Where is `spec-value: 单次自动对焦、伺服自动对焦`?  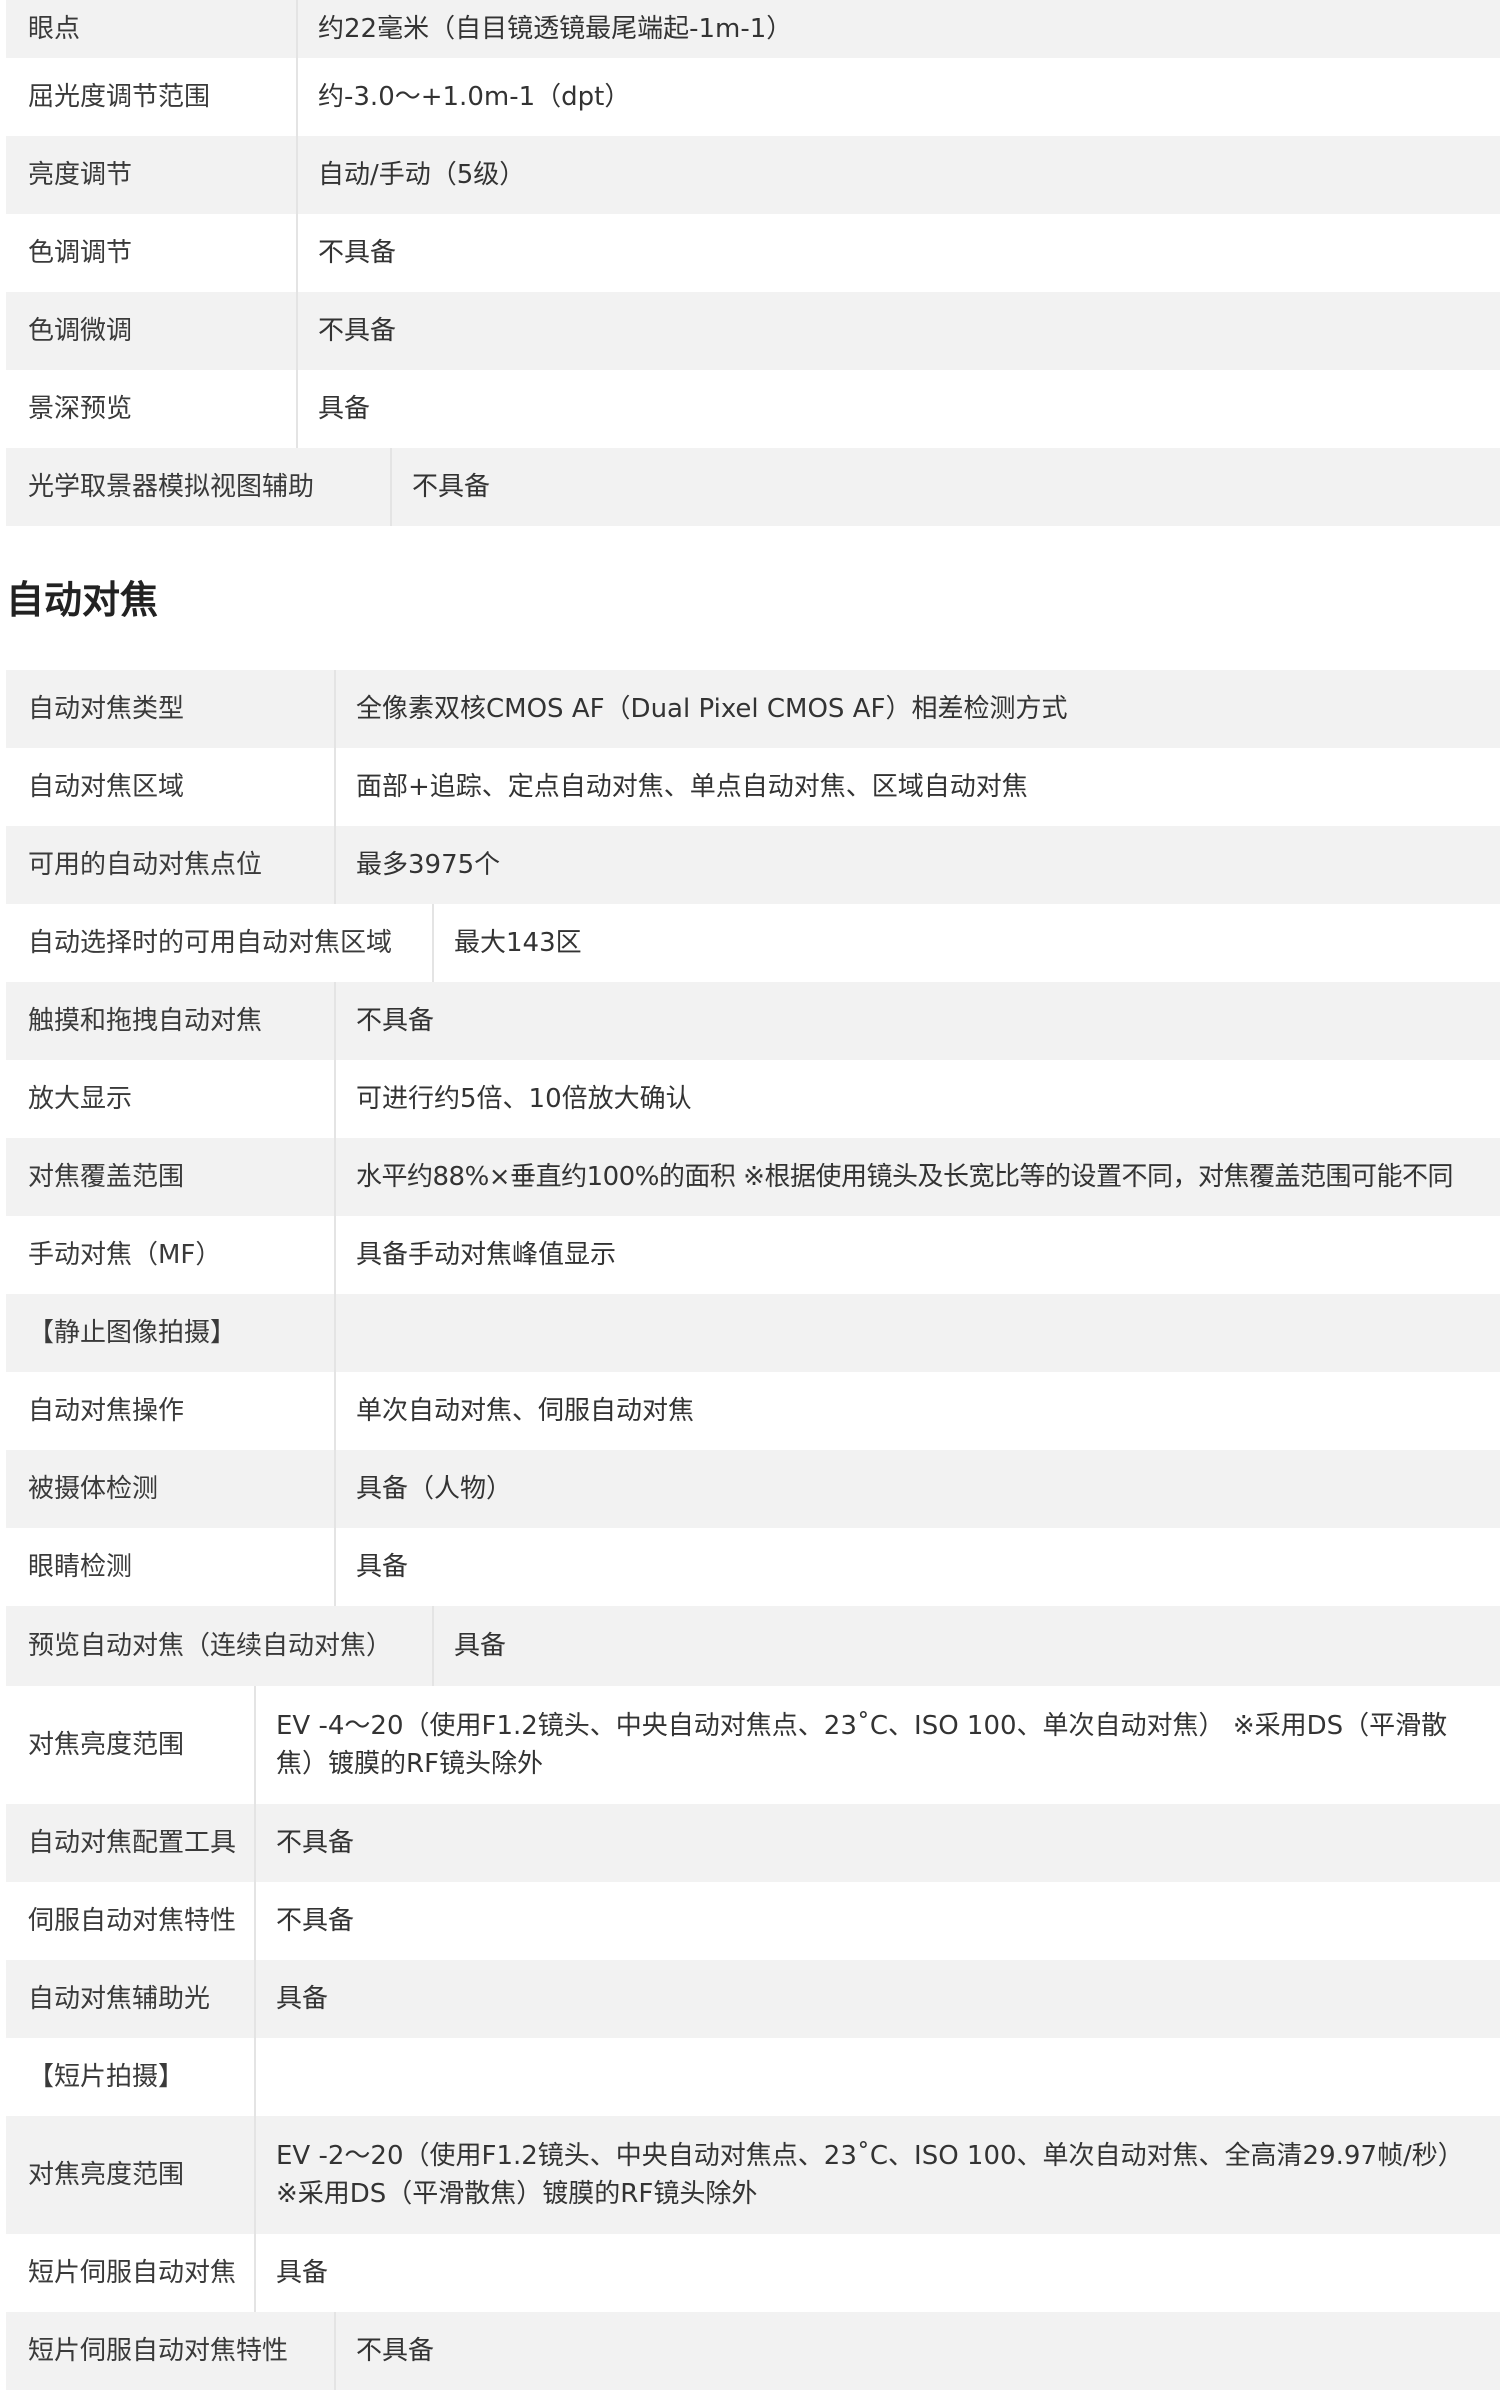 spec-value: 单次自动对焦、伺服自动对焦 is located at coordinates (525, 1411).